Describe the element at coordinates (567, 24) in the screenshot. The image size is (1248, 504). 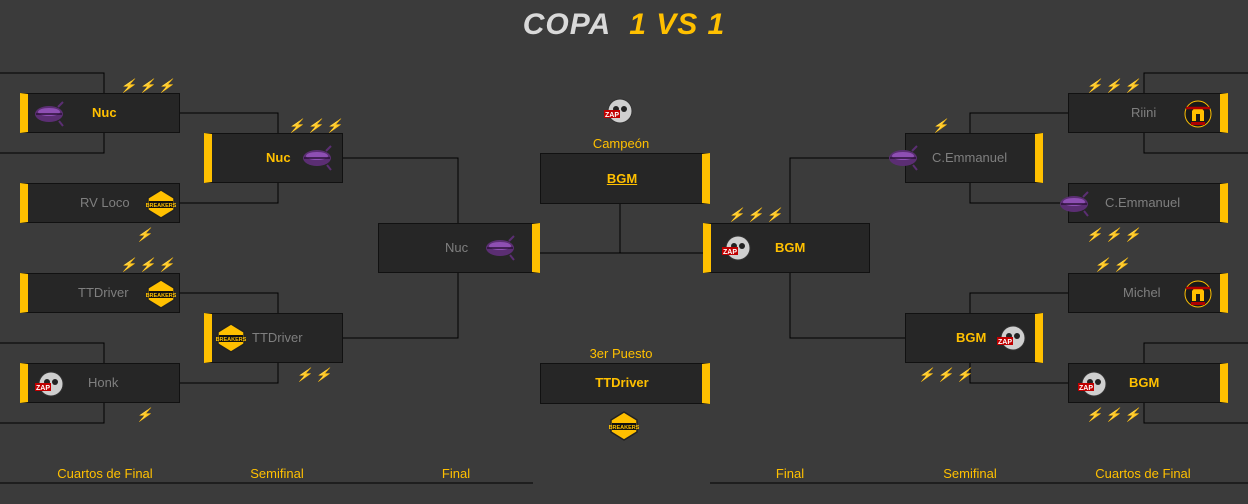
I see `title-copa: COPA` at that location.